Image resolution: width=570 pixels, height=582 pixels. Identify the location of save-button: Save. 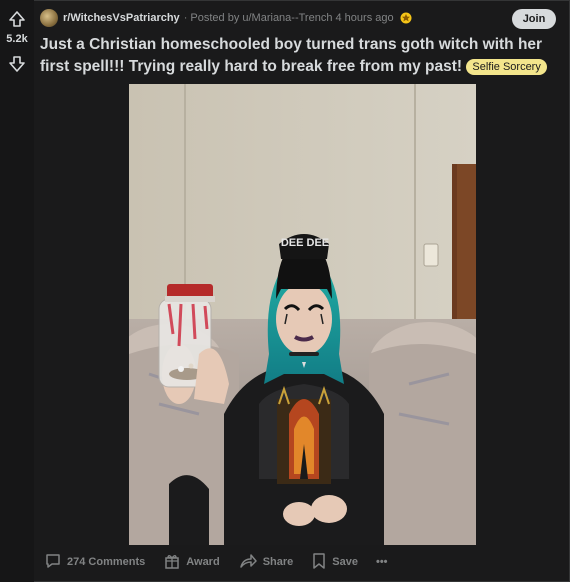
(334, 562).